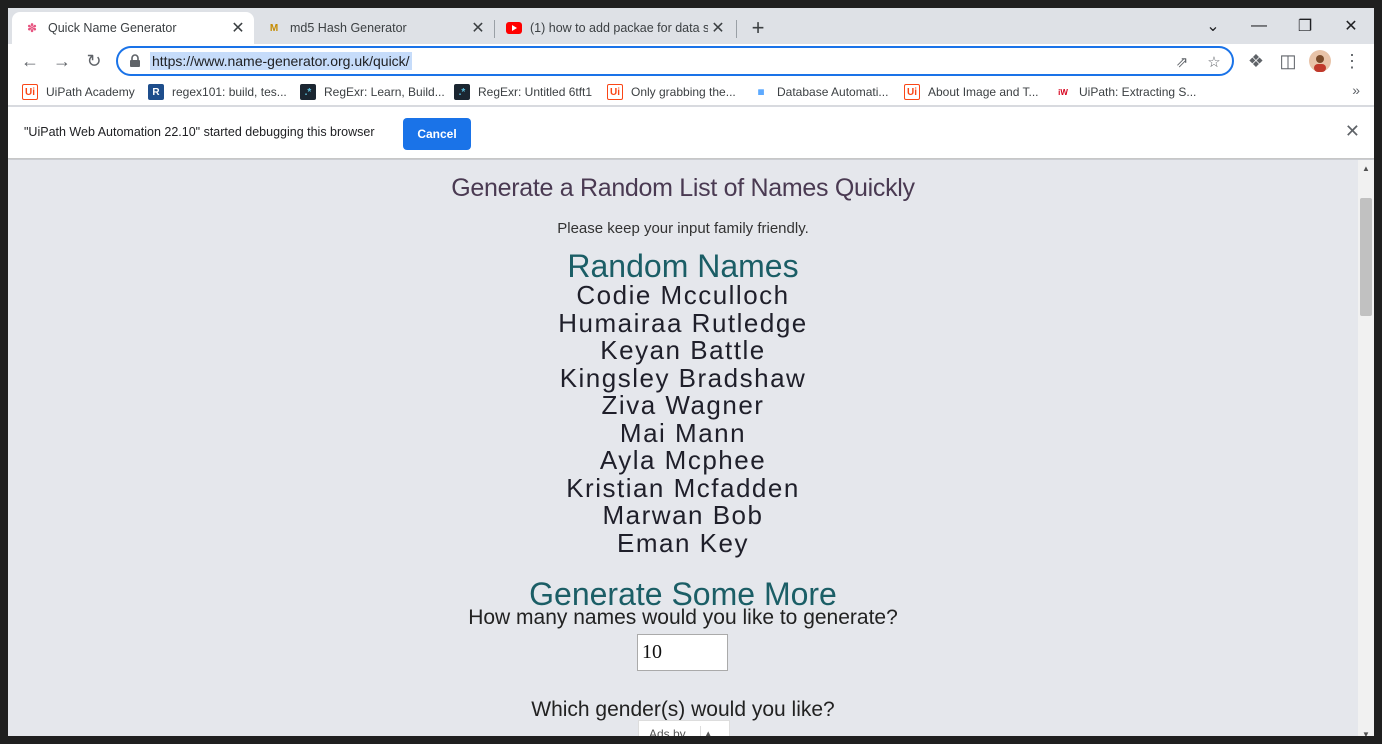 This screenshot has height=744, width=1382. Describe the element at coordinates (683, 295) in the screenshot. I see `list-item: Codie Mcculloch` at that location.